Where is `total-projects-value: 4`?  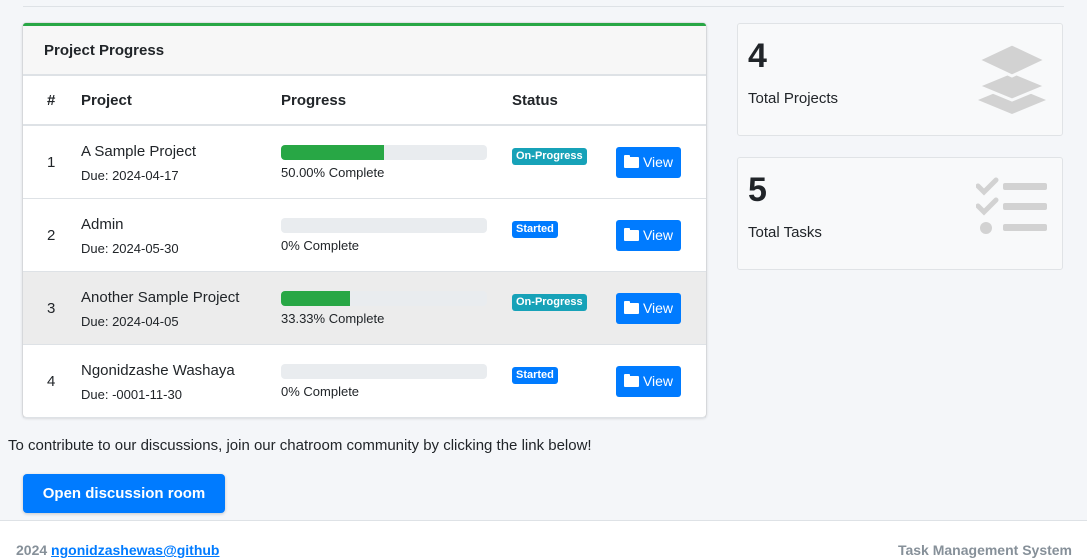
total-projects-value: 4 is located at coordinates (757, 56).